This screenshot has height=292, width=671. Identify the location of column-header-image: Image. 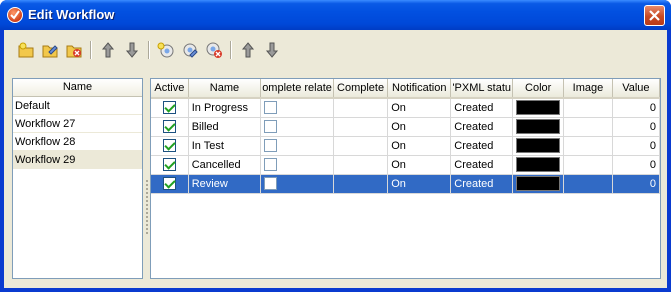
(588, 89).